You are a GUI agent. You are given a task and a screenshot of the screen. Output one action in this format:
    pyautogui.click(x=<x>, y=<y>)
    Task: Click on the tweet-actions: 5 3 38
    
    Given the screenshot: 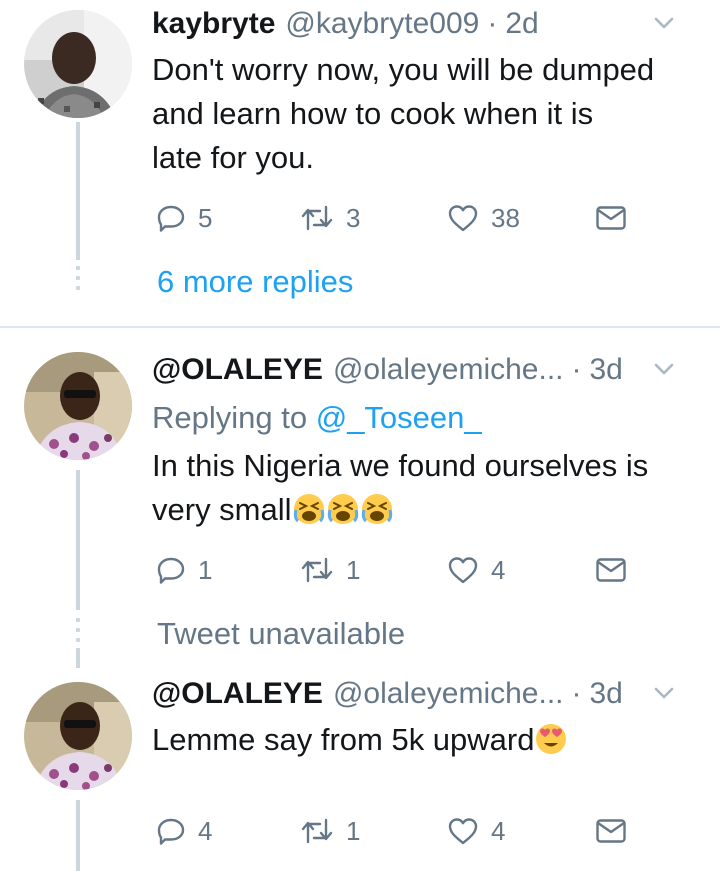 What is the action you would take?
    pyautogui.click(x=412, y=218)
    